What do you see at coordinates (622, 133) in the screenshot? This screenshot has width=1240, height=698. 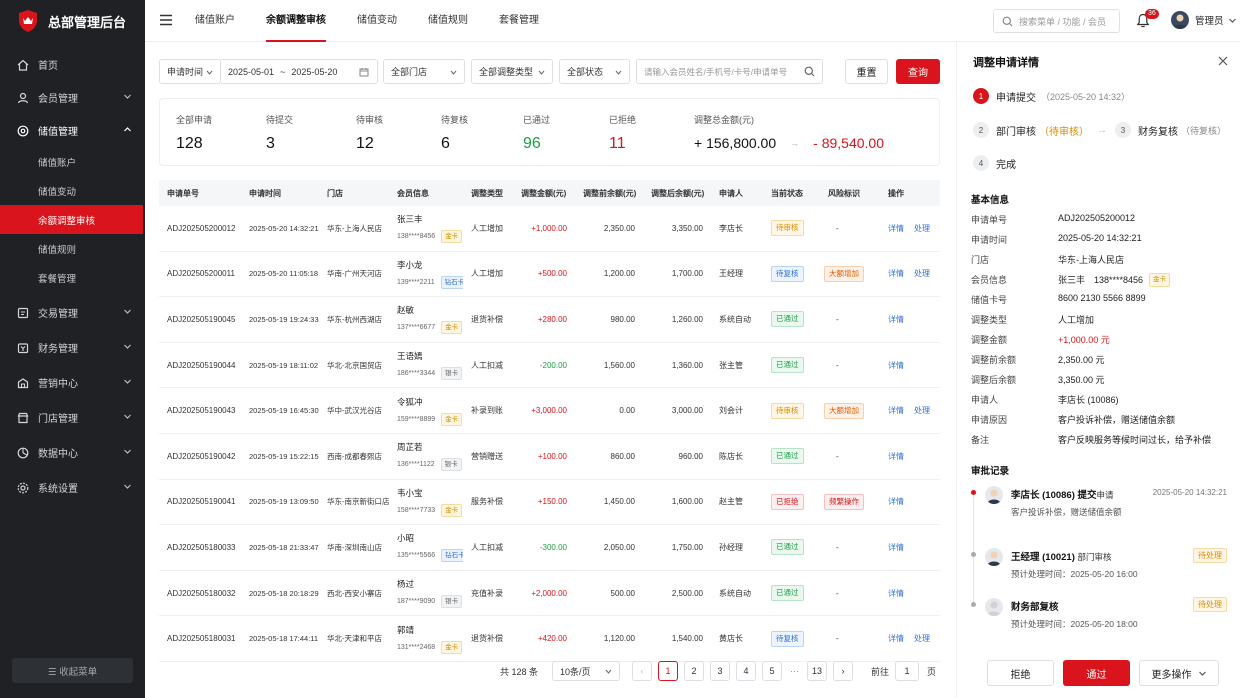 I see `stat-rejected: 已拒绝 11` at bounding box center [622, 133].